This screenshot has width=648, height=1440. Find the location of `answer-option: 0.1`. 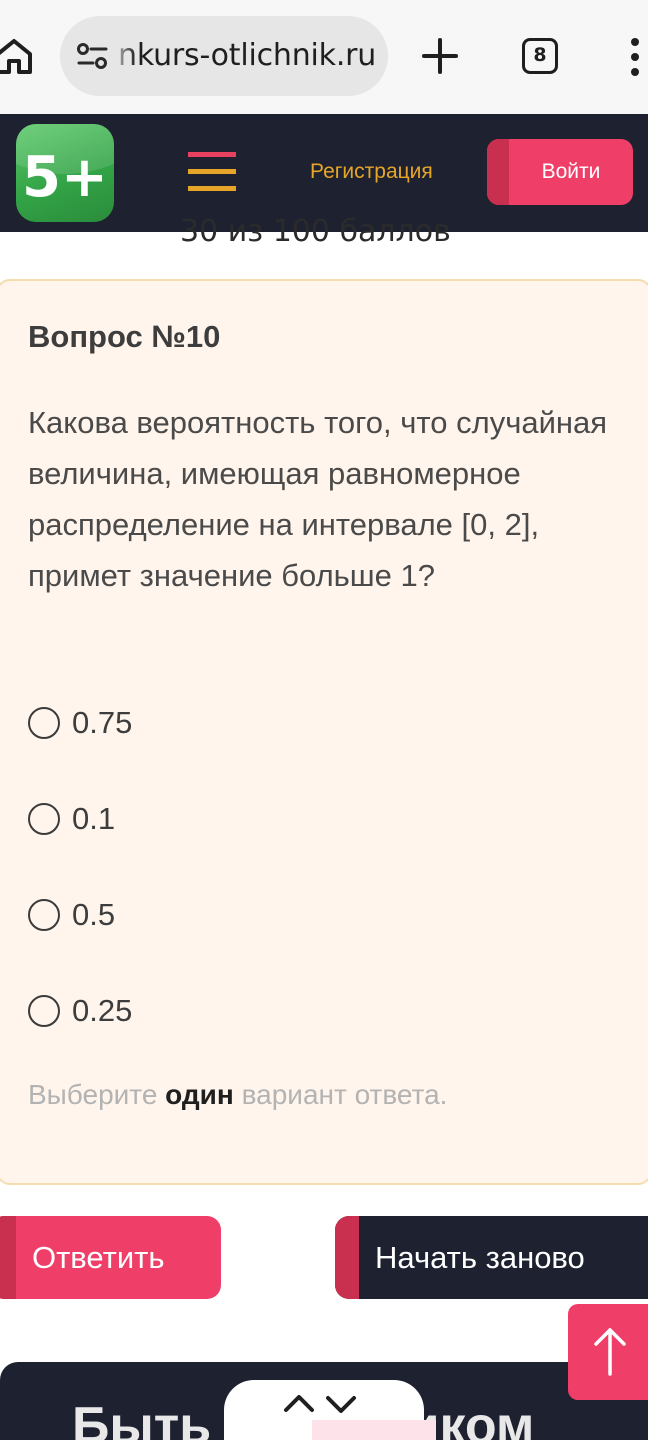

answer-option: 0.1 is located at coordinates (71, 819).